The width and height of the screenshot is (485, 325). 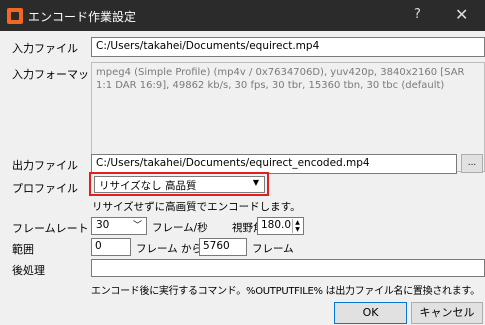 I want to click on profile-label: プロファイル, so click(x=45, y=188).